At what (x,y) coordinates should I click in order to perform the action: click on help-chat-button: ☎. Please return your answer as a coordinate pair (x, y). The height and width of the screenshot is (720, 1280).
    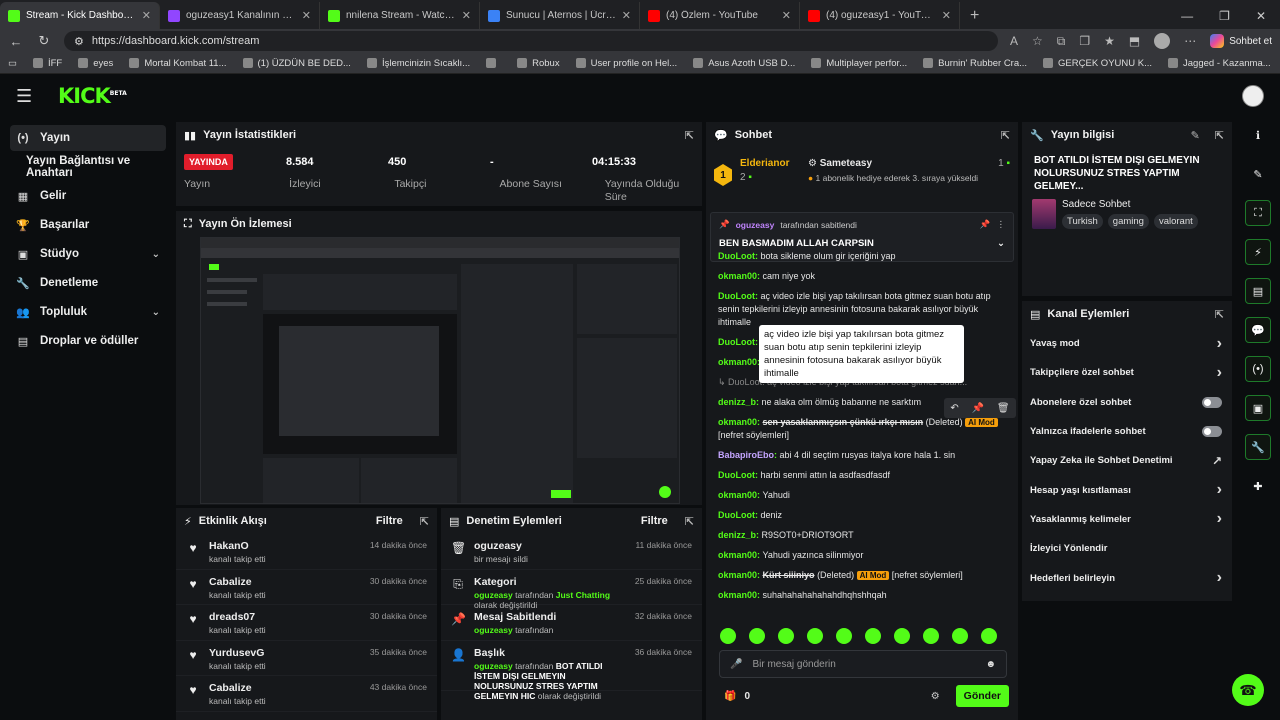
    Looking at the image, I should click on (1248, 690).